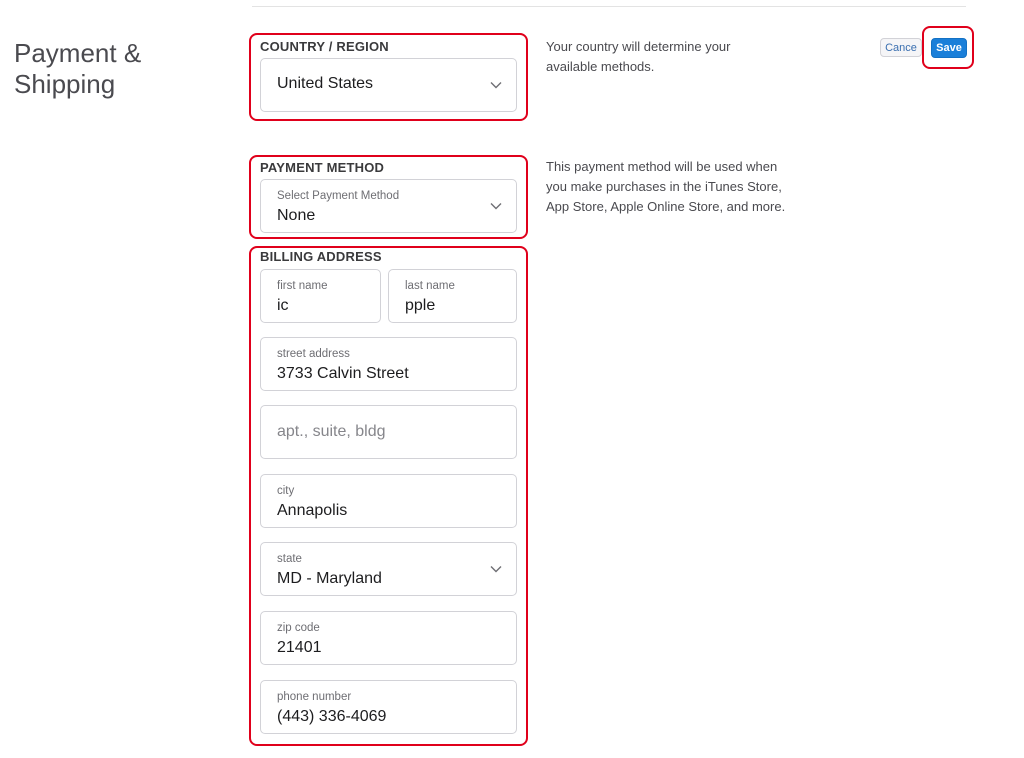 The width and height of the screenshot is (1024, 758). What do you see at coordinates (343, 373) in the screenshot?
I see `street-address-value: 3733 Calvin Street` at bounding box center [343, 373].